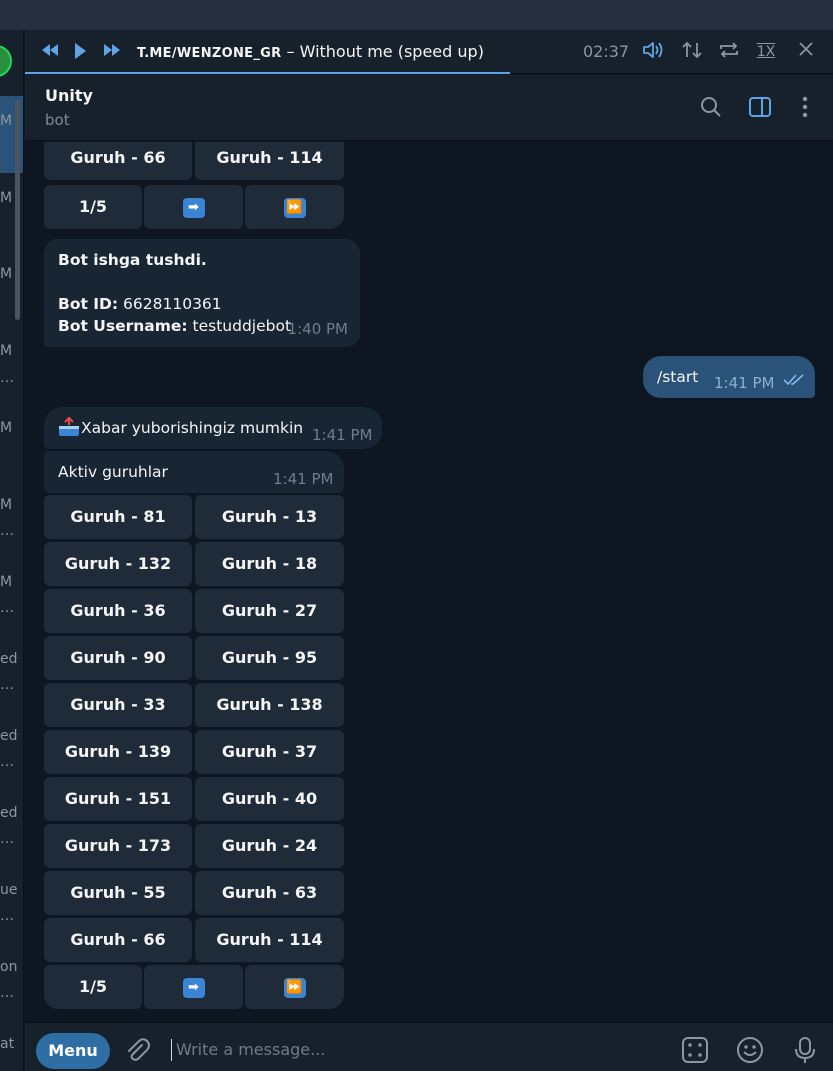  Describe the element at coordinates (729, 52) in the screenshot. I see `repeat-icon` at that location.